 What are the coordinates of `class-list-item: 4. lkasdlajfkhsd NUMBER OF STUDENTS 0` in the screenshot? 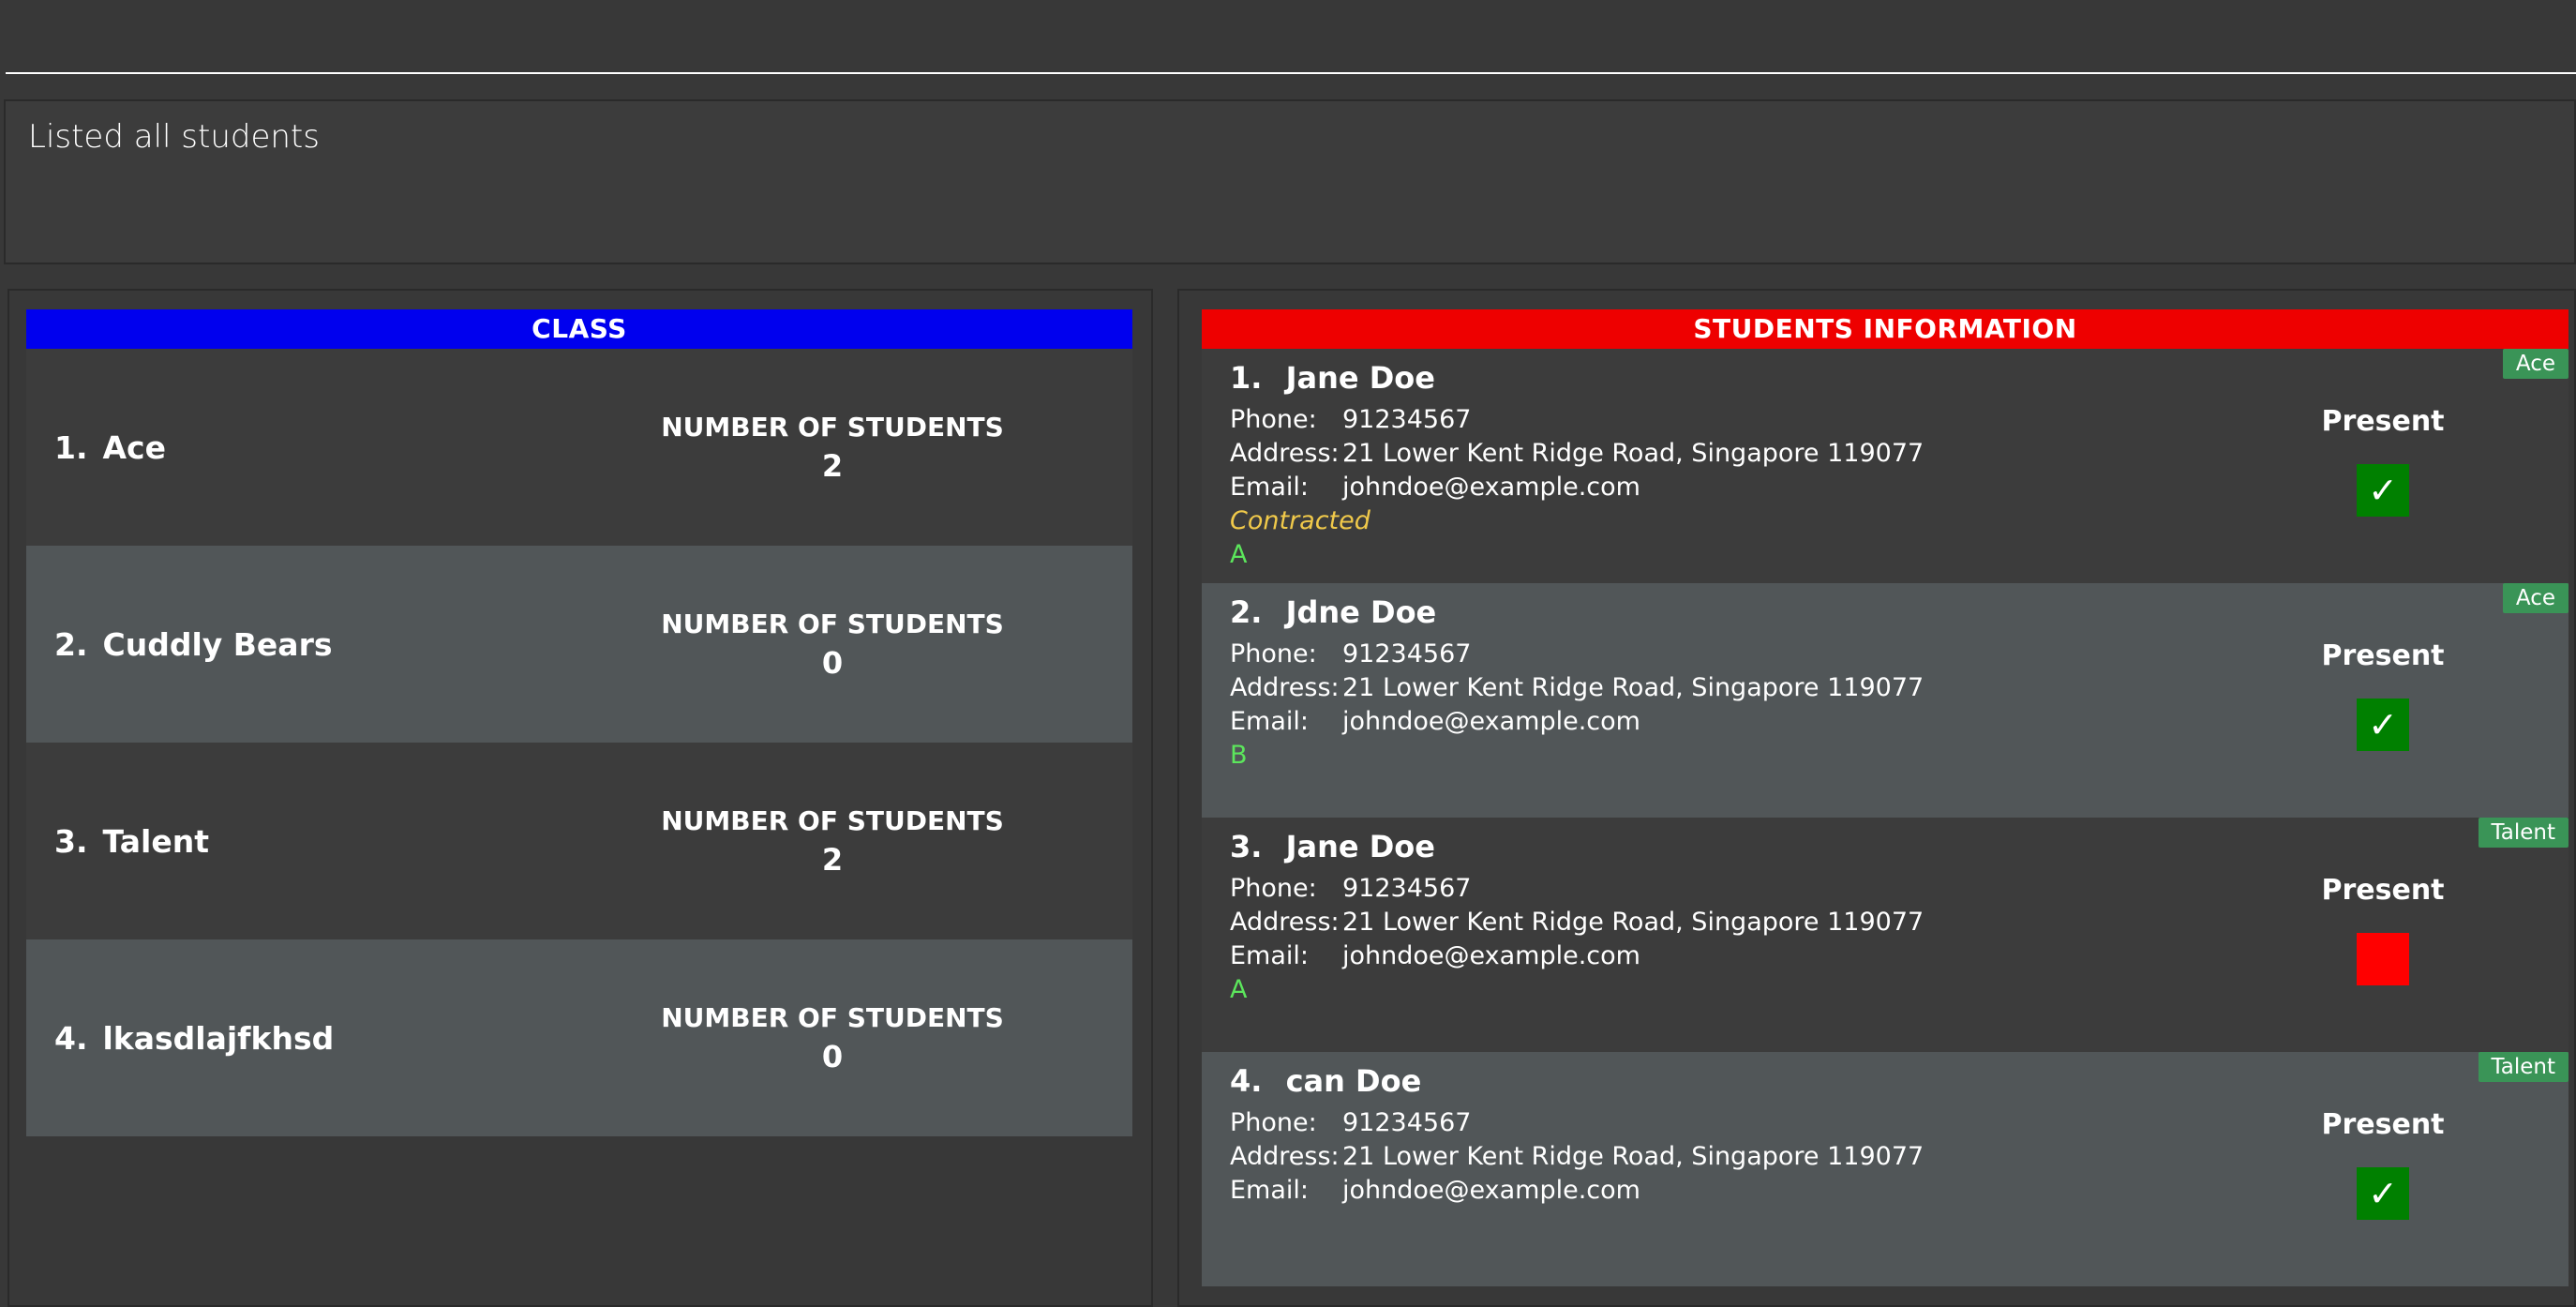 It's located at (579, 1037).